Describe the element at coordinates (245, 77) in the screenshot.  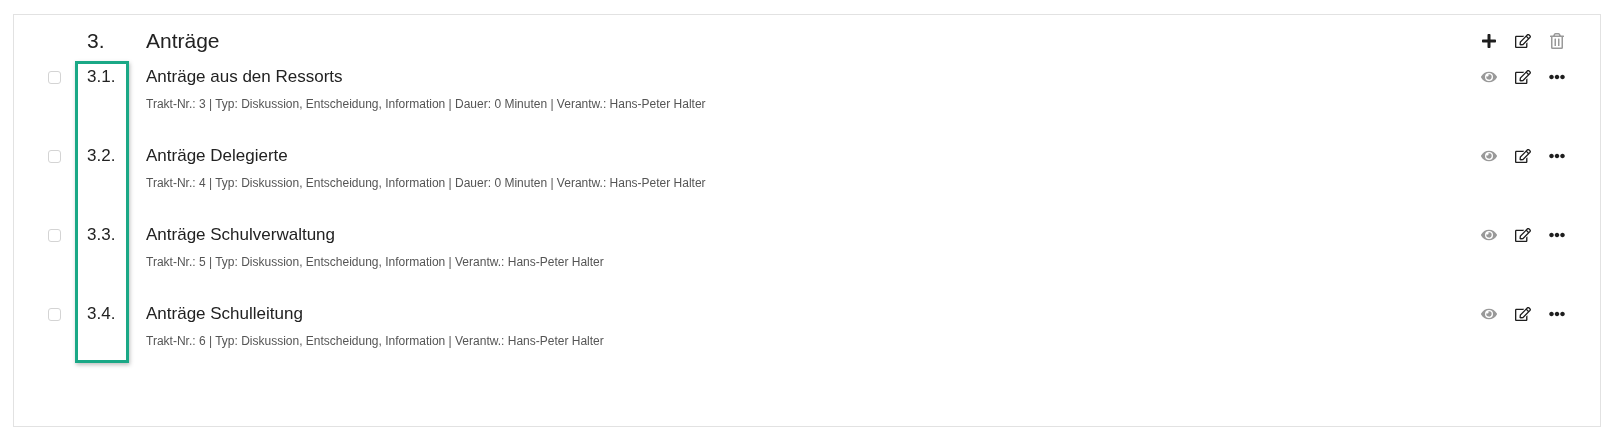
I see `item-title: Anträge aus den Ressorts` at that location.